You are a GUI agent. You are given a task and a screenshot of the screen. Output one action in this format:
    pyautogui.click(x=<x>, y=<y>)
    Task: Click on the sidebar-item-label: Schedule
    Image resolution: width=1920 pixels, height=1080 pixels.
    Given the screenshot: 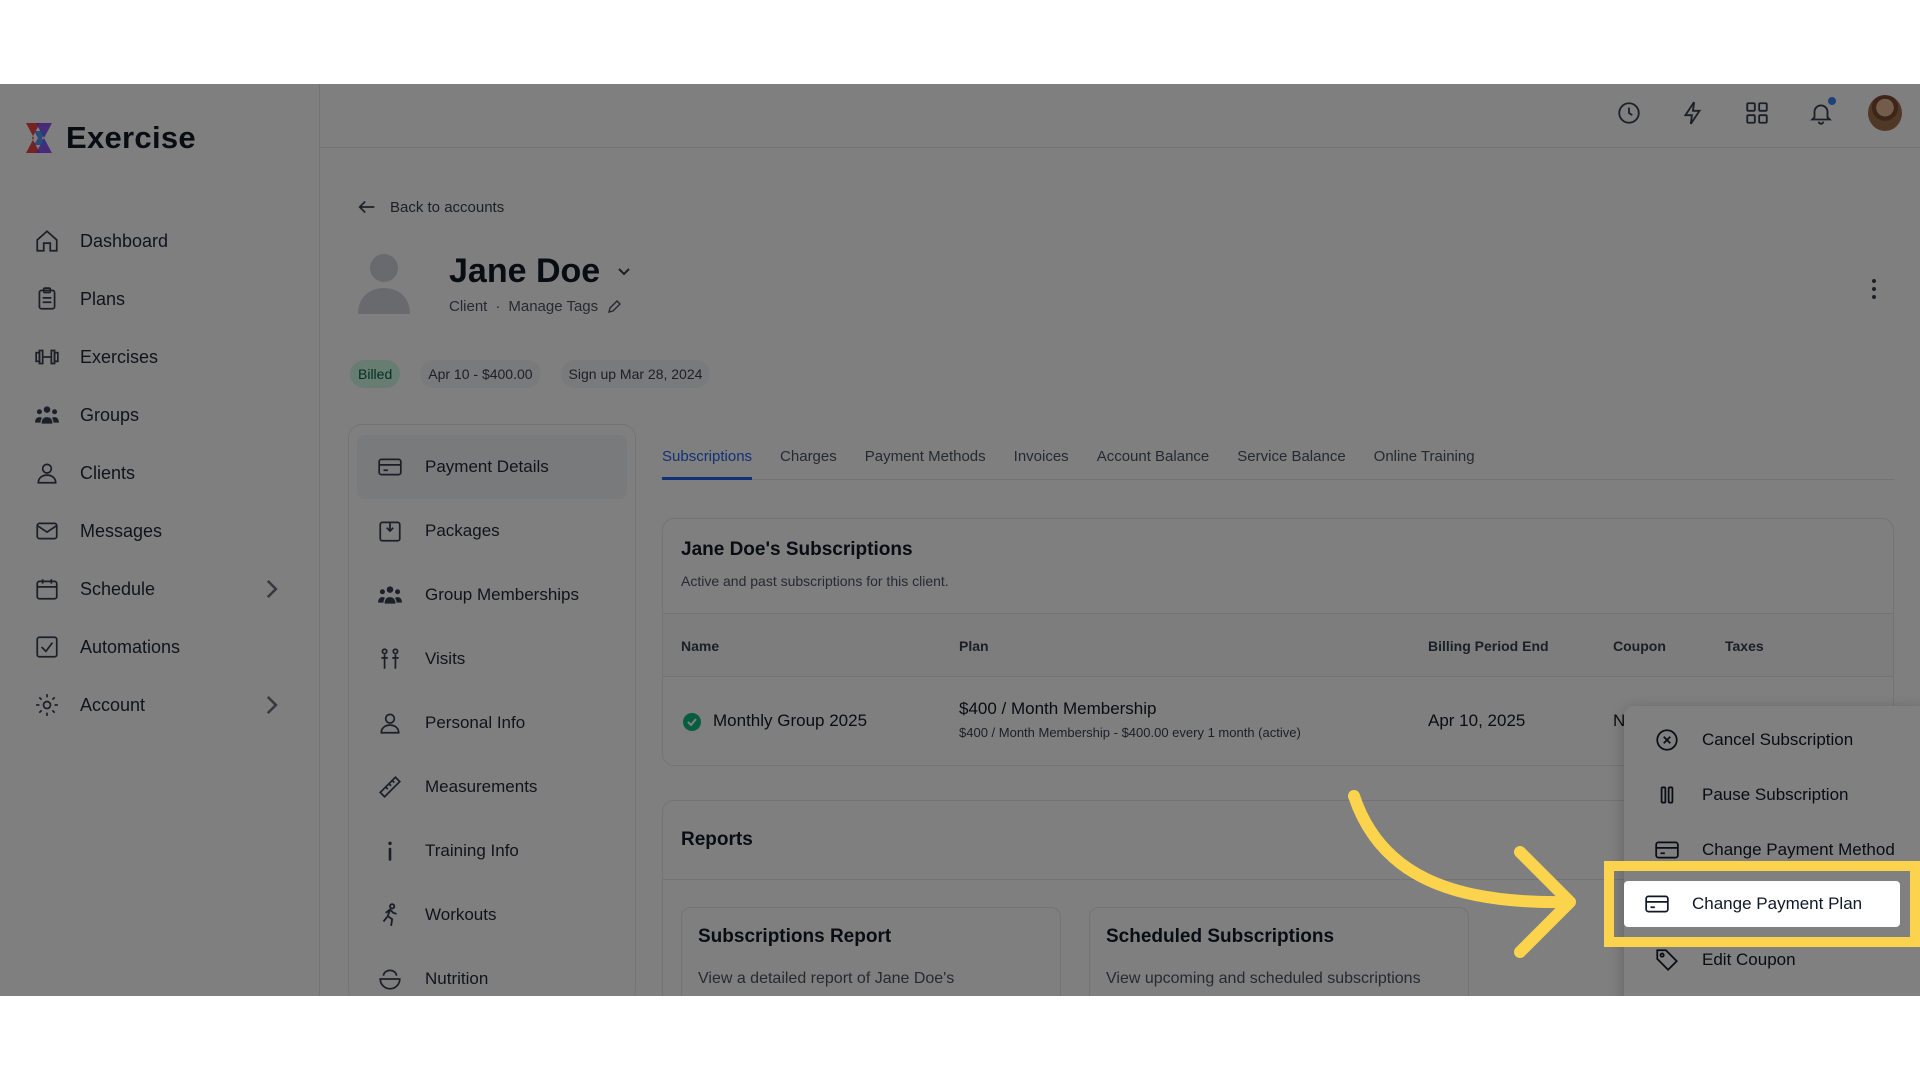 What is the action you would take?
    pyautogui.click(x=118, y=588)
    